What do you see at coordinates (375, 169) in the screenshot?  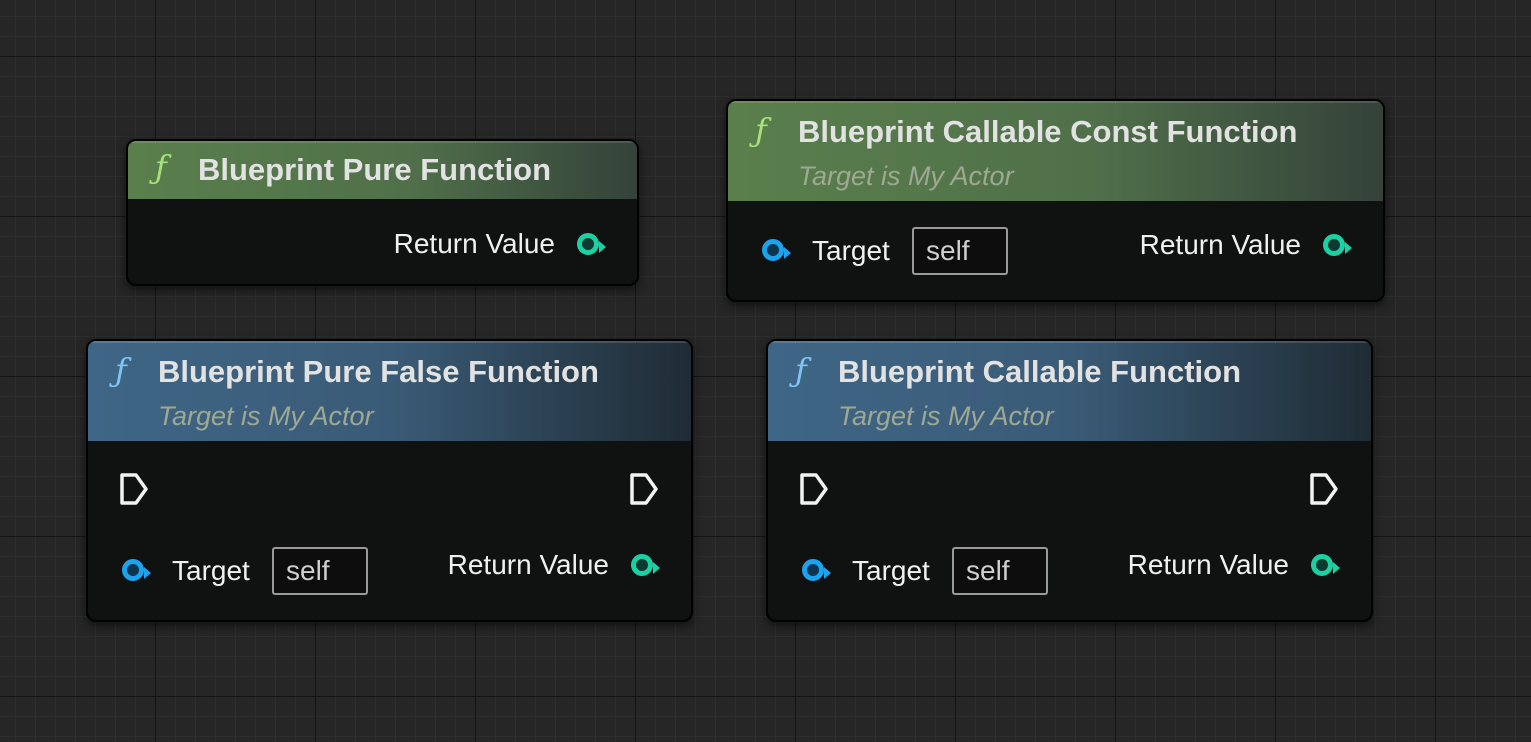 I see `node-title: Blueprint Pure Function` at bounding box center [375, 169].